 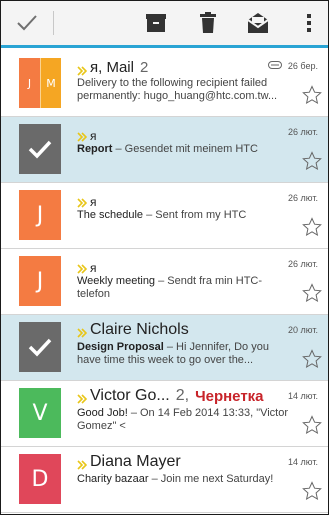 I want to click on message-subject: Charity bazaar, so click(x=113, y=479).